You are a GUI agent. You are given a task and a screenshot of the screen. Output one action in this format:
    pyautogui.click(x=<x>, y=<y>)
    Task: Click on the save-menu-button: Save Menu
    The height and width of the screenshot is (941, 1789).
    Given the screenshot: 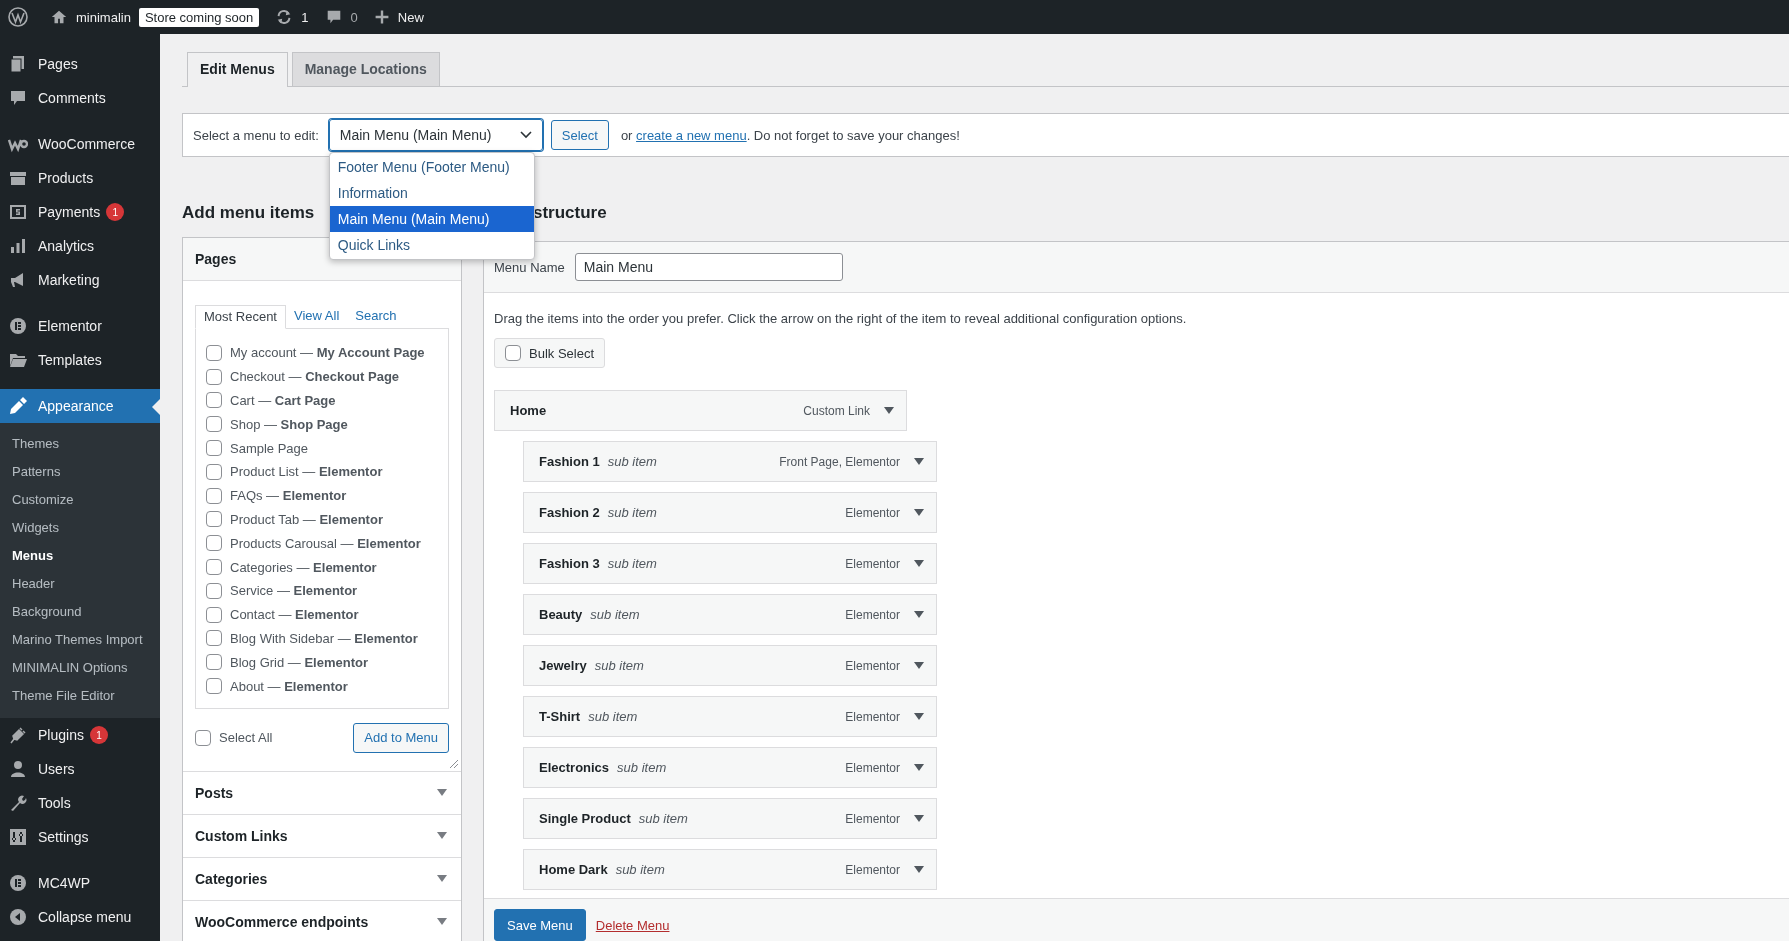 What is the action you would take?
    pyautogui.click(x=540, y=925)
    